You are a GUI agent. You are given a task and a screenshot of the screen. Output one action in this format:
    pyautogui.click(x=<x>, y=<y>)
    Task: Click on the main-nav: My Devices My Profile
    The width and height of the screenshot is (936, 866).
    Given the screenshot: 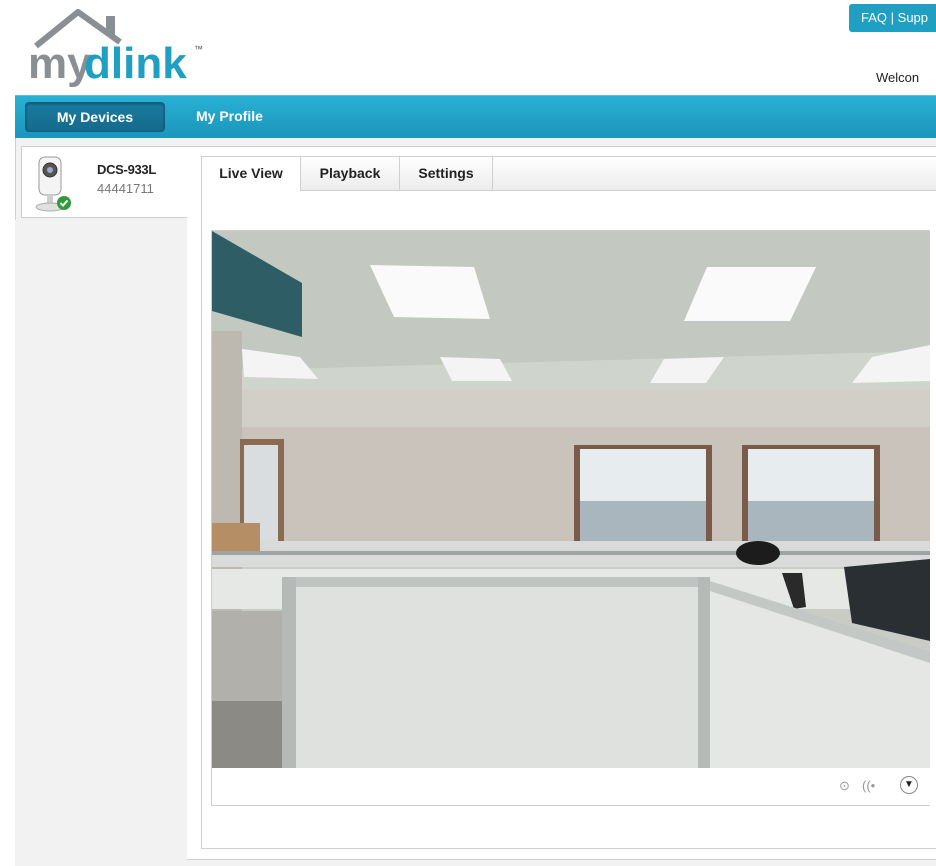 What is the action you would take?
    pyautogui.click(x=475, y=117)
    